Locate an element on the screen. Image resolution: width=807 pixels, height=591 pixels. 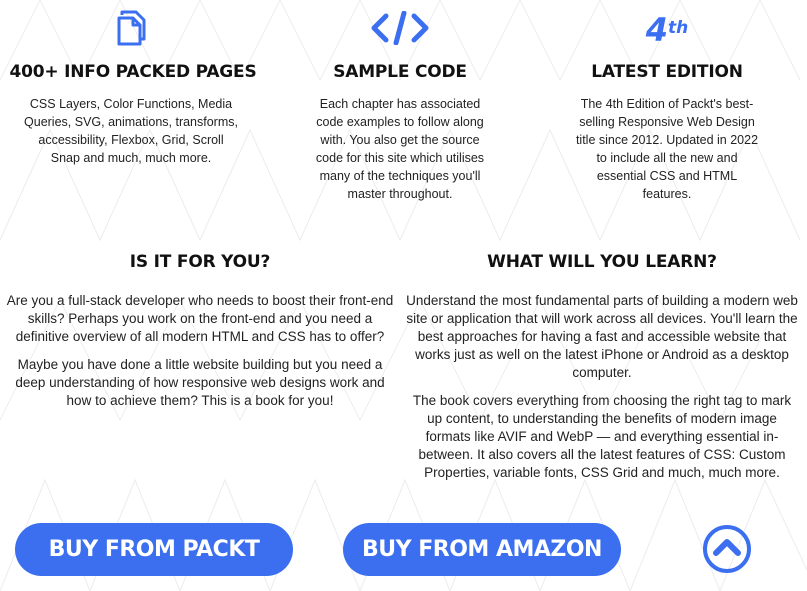
buy-from-amazon-button: BUY FROM AMAZON is located at coordinates (482, 549).